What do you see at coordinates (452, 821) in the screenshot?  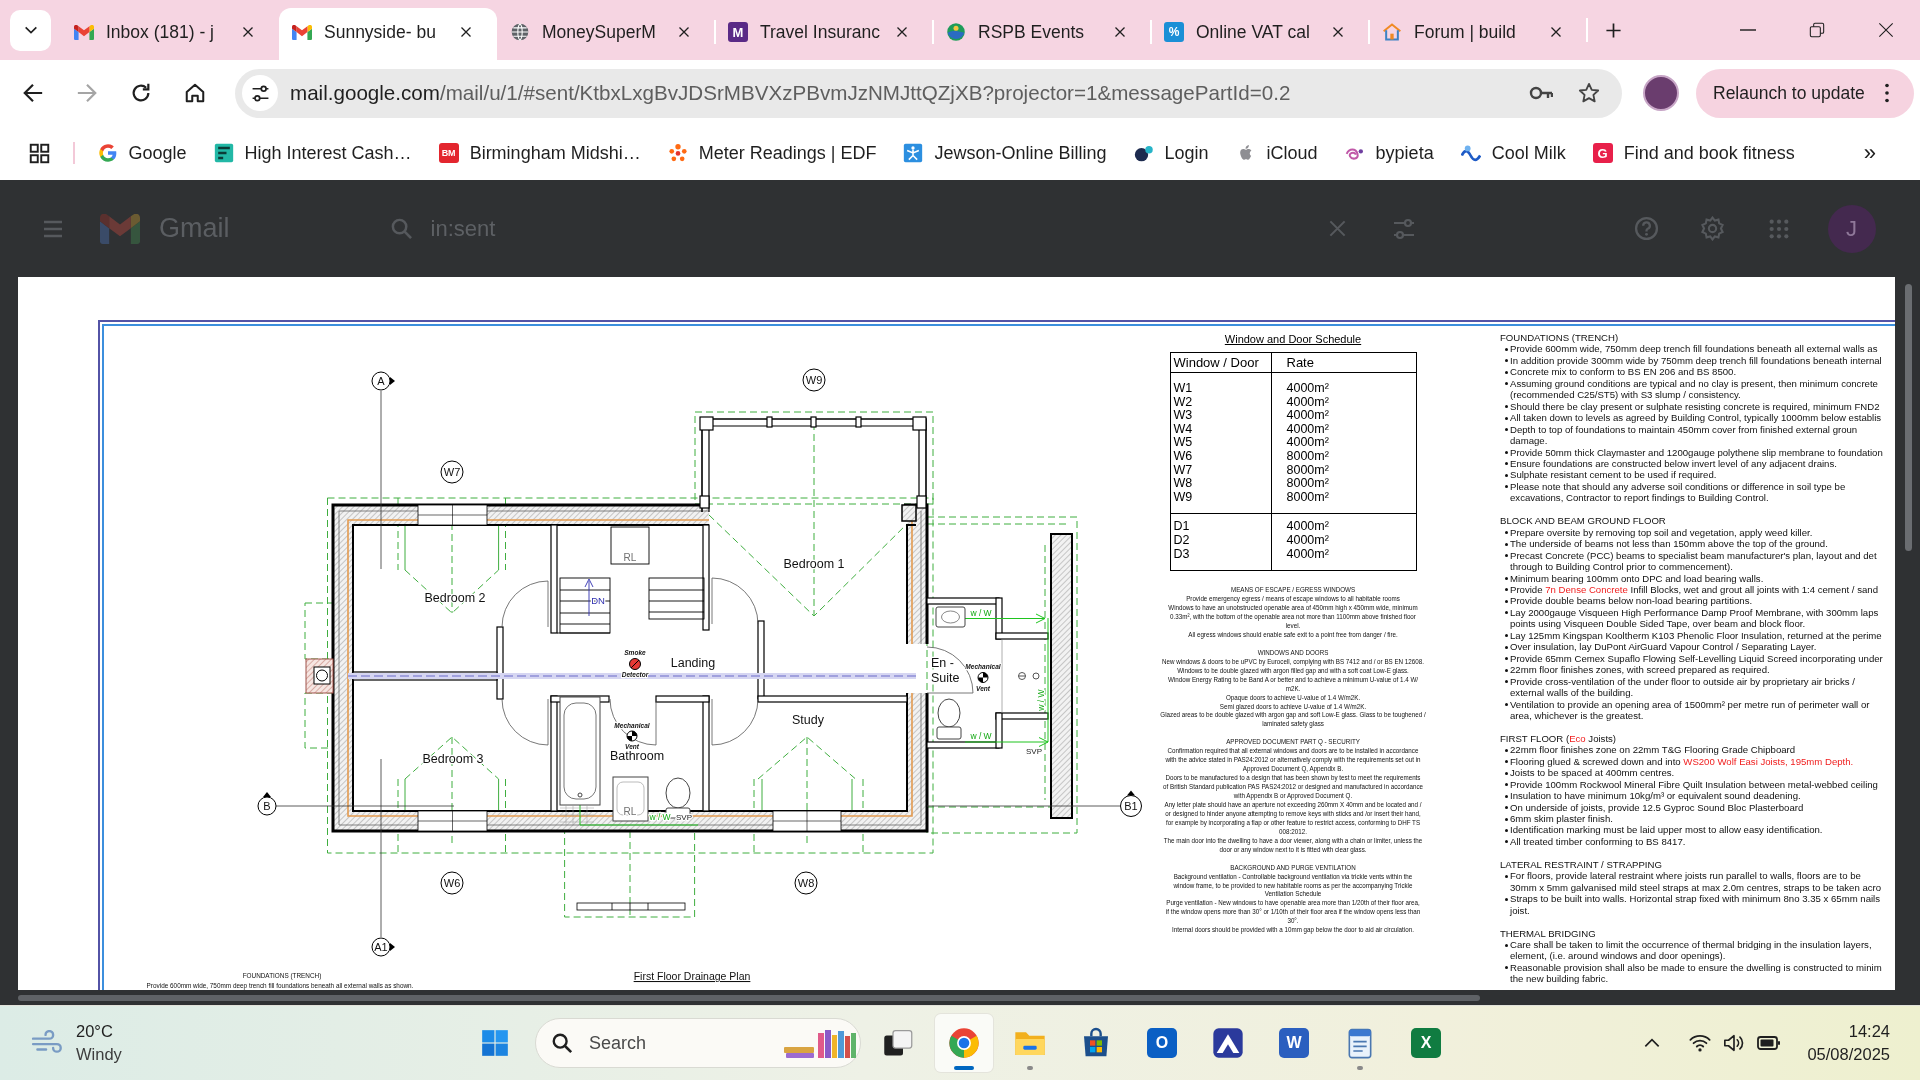 I see `window` at bounding box center [452, 821].